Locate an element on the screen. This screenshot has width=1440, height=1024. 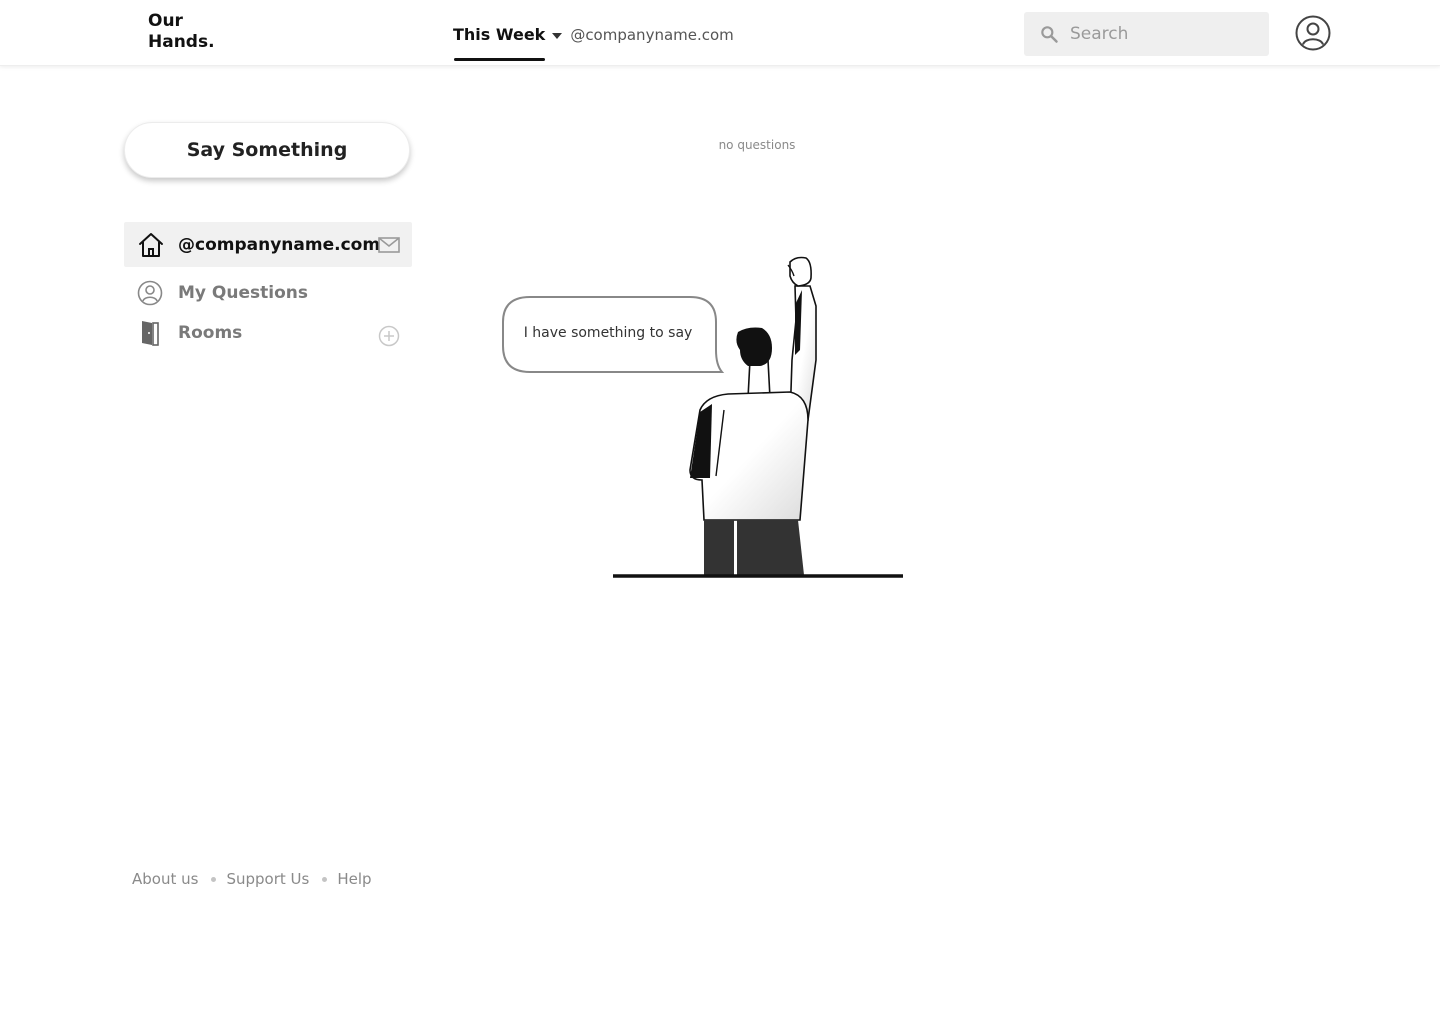
search-input is located at coordinates (1160, 34).